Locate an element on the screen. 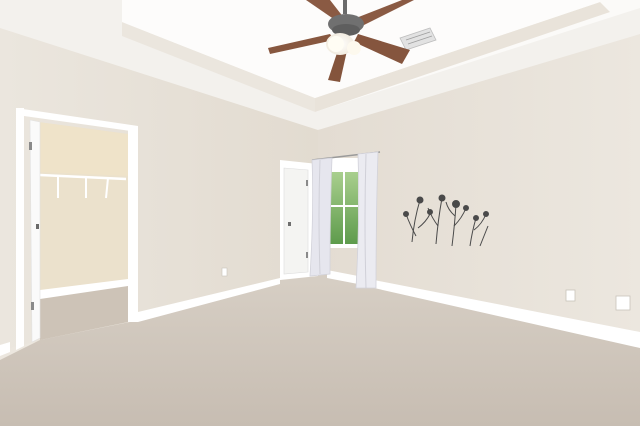  closet-door-frame-right is located at coordinates (133, 225).